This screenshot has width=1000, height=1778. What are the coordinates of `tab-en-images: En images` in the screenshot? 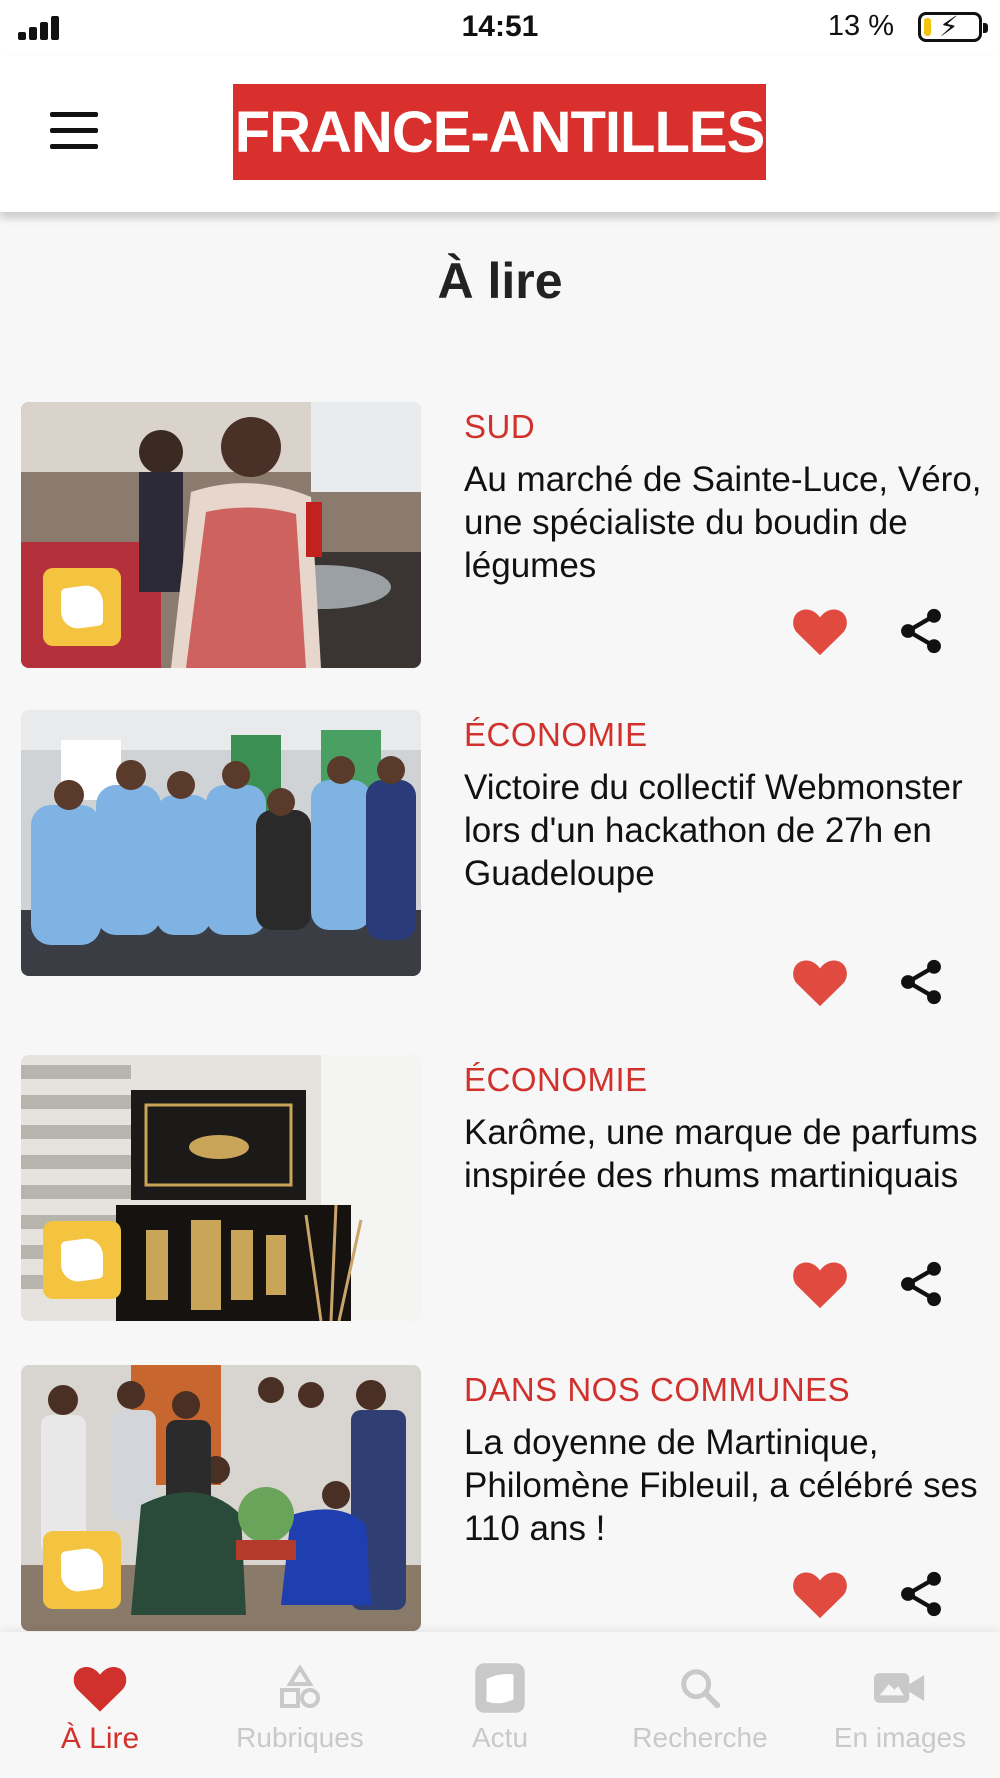 It's located at (900, 1713).